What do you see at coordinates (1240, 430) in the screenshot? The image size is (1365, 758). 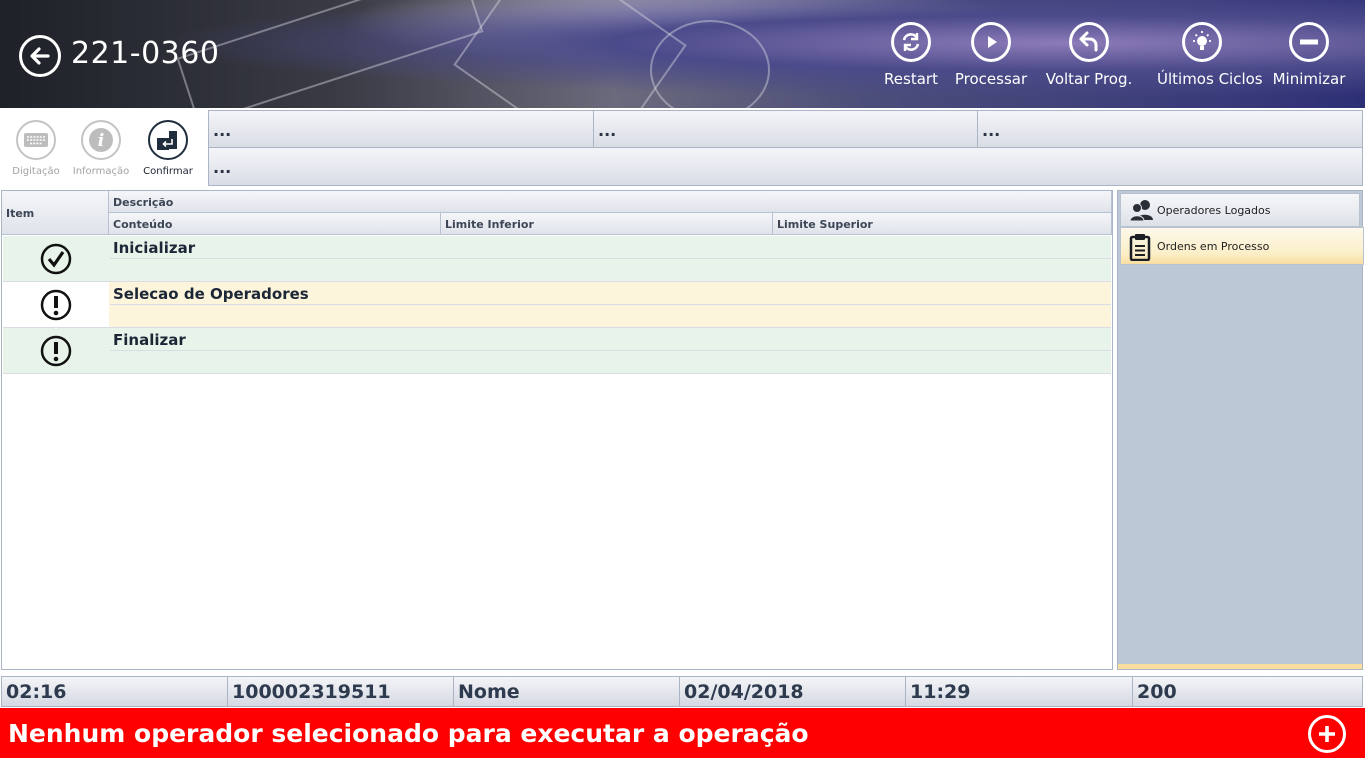 I see `side-panel: Operadores Logados Ordens em Processo` at bounding box center [1240, 430].